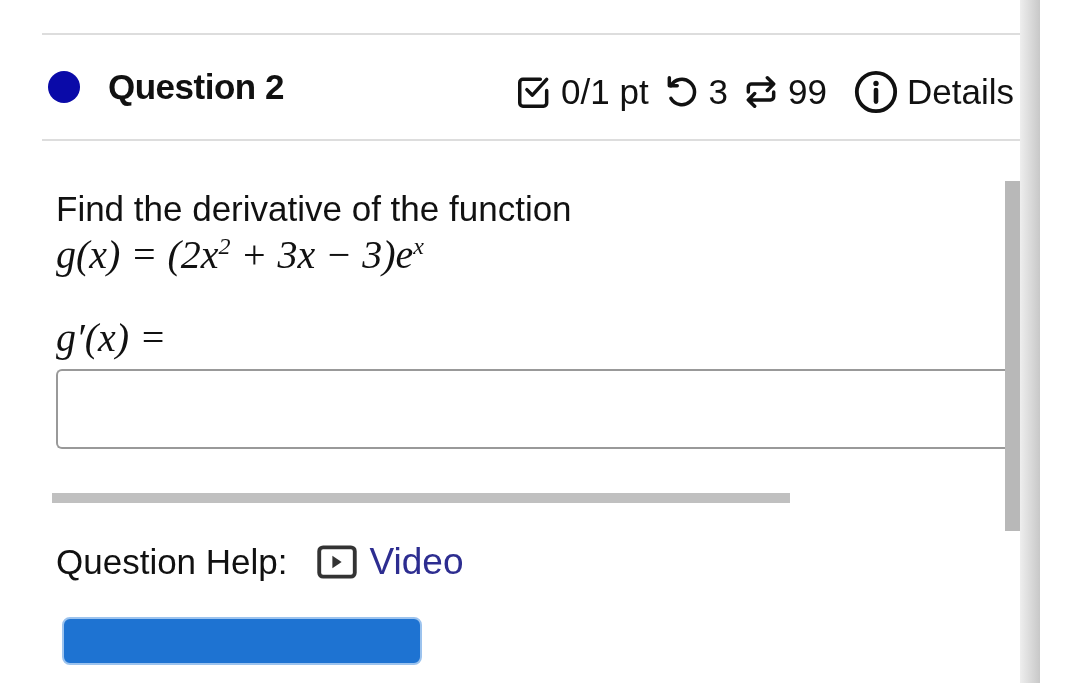  Describe the element at coordinates (240, 254) in the screenshot. I see `function-formula: g(x) = (2x$^{2}$ + 3x − 3)e$^{x}$` at that location.